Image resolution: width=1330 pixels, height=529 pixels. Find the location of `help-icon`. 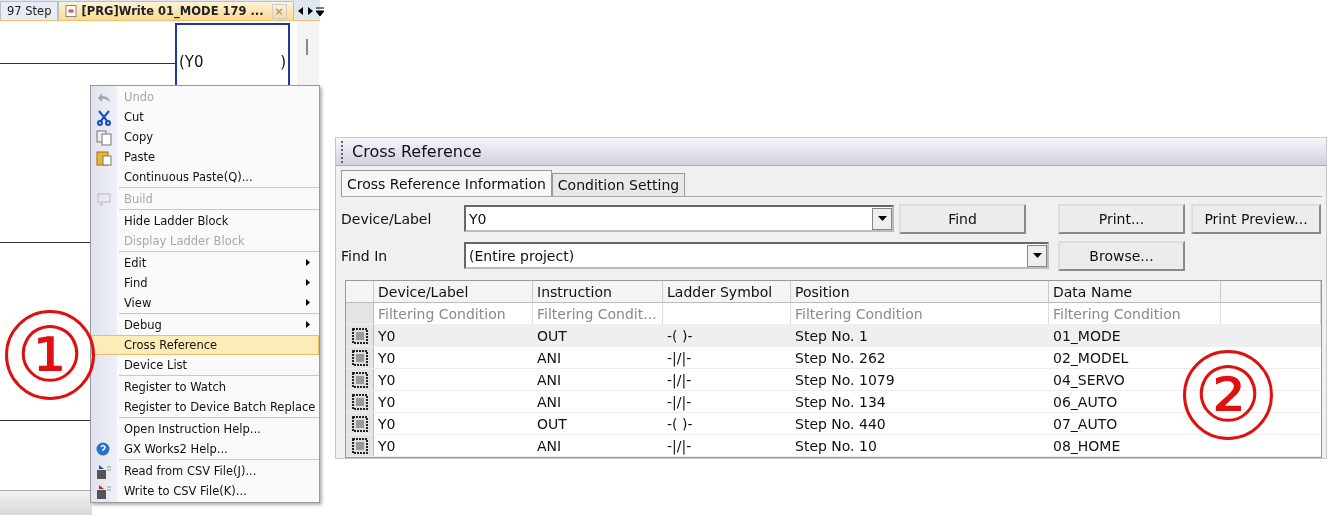

help-icon is located at coordinates (103, 449).